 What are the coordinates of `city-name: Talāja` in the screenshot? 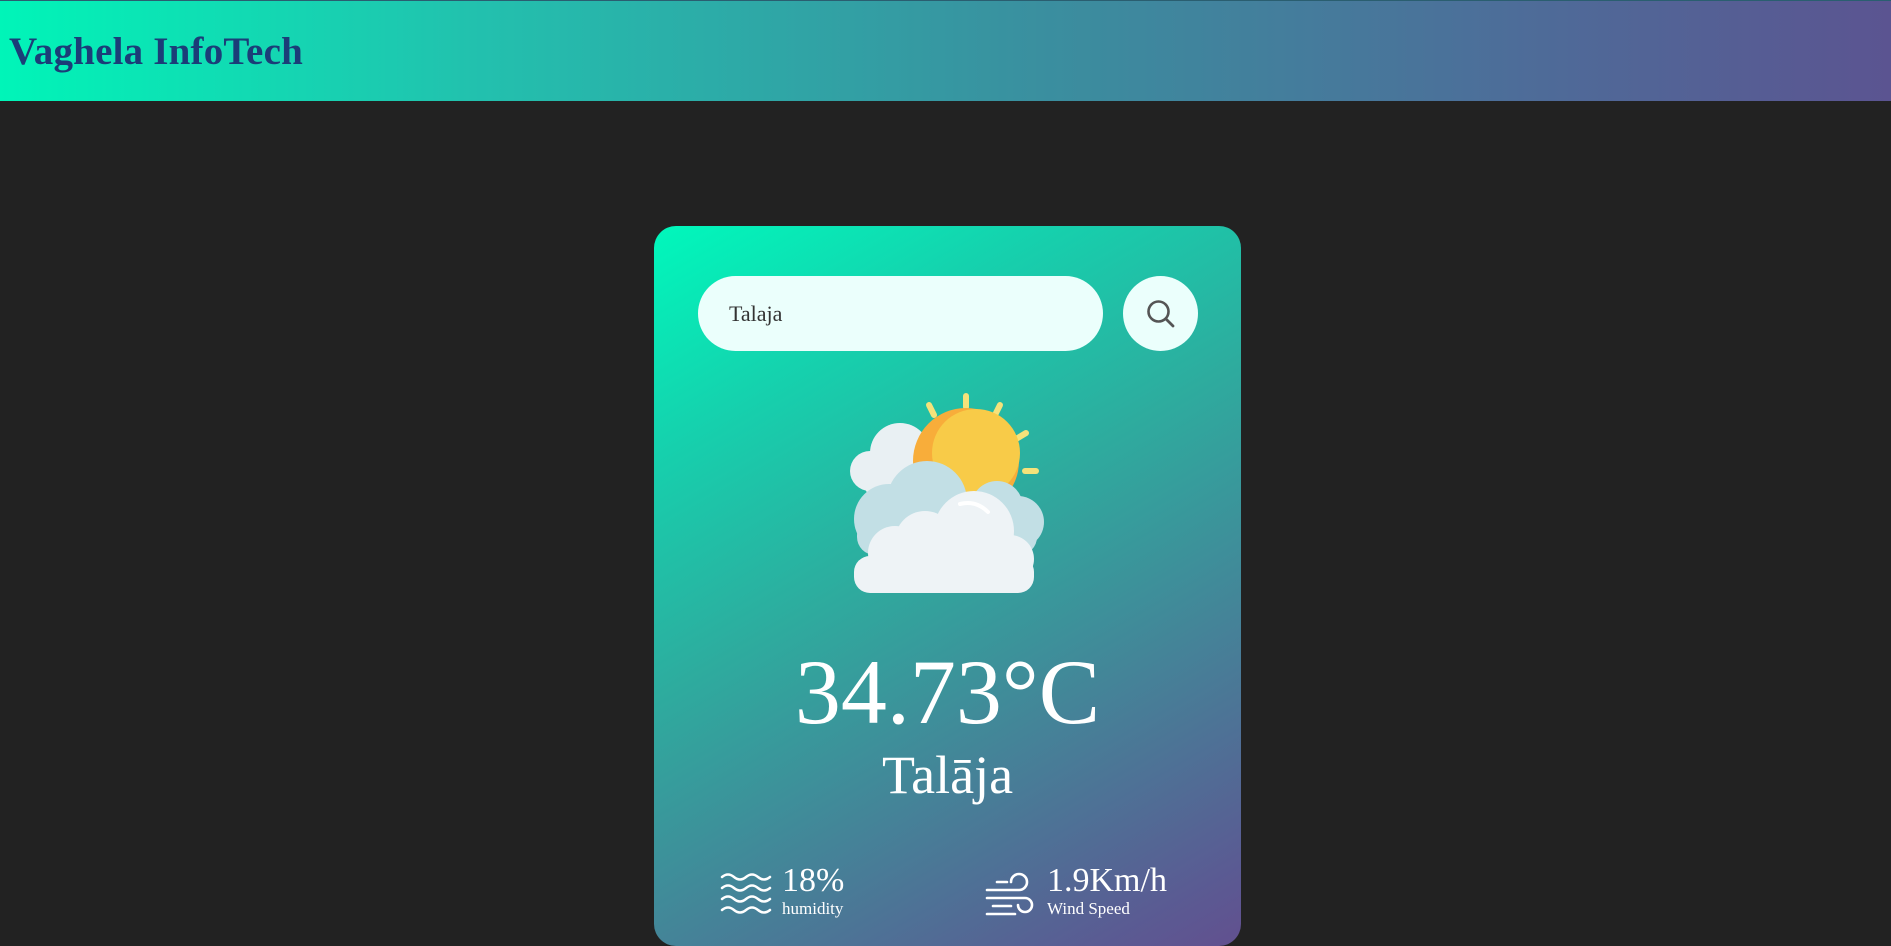 It's located at (947, 775).